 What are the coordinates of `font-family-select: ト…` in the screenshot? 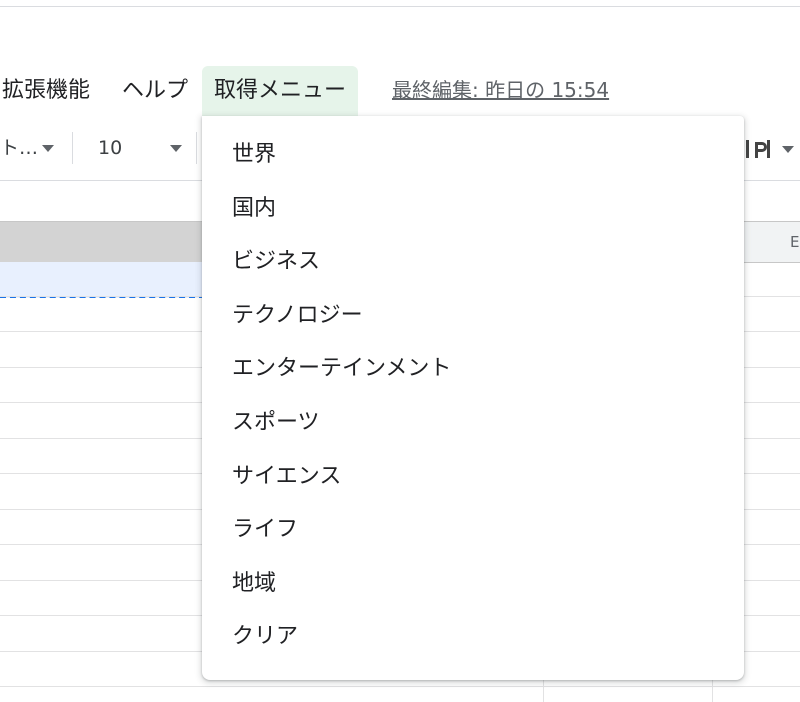 It's located at (19, 148).